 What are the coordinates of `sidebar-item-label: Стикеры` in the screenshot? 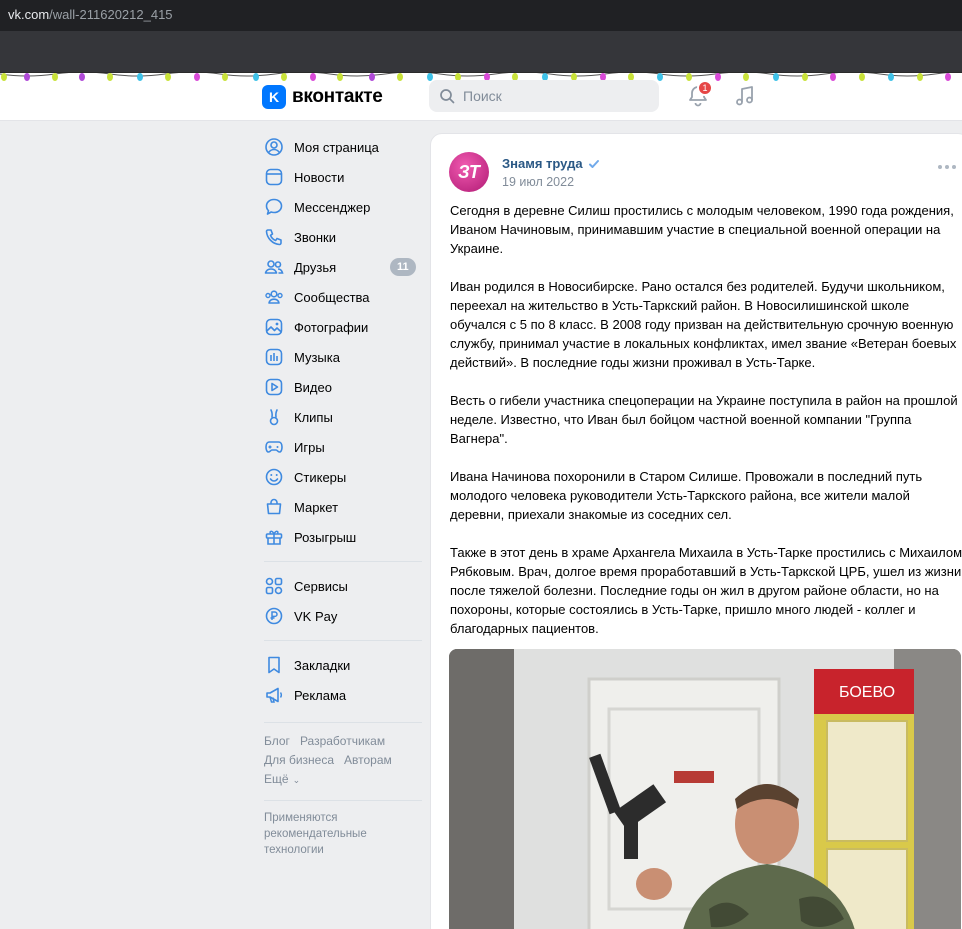 It's located at (320, 477).